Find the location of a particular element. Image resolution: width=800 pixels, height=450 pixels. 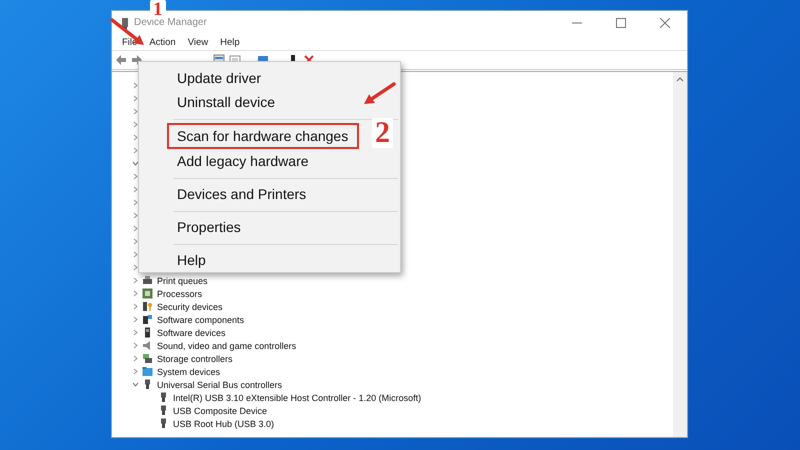

window-title: Device Manager is located at coordinates (170, 22).